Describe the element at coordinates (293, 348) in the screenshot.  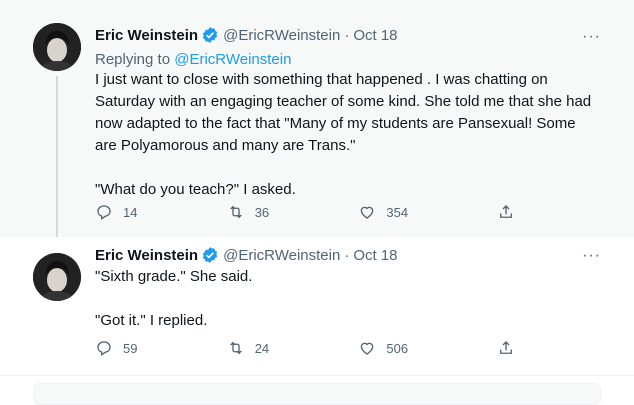
I see `retweet-button: 24` at that location.